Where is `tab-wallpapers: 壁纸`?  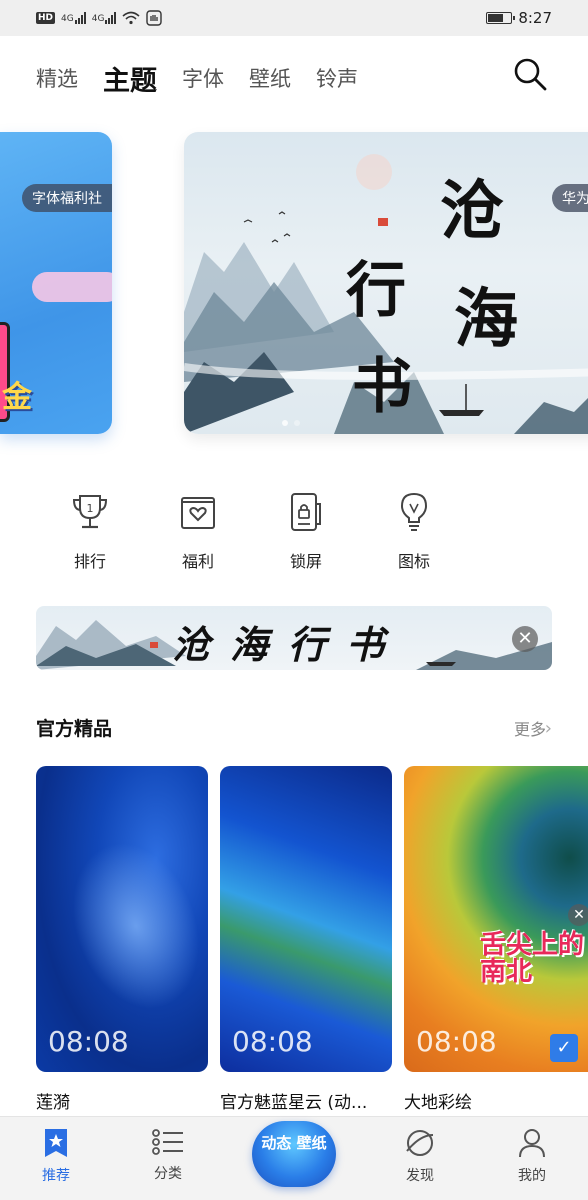
tab-wallpapers: 壁纸 is located at coordinates (270, 78).